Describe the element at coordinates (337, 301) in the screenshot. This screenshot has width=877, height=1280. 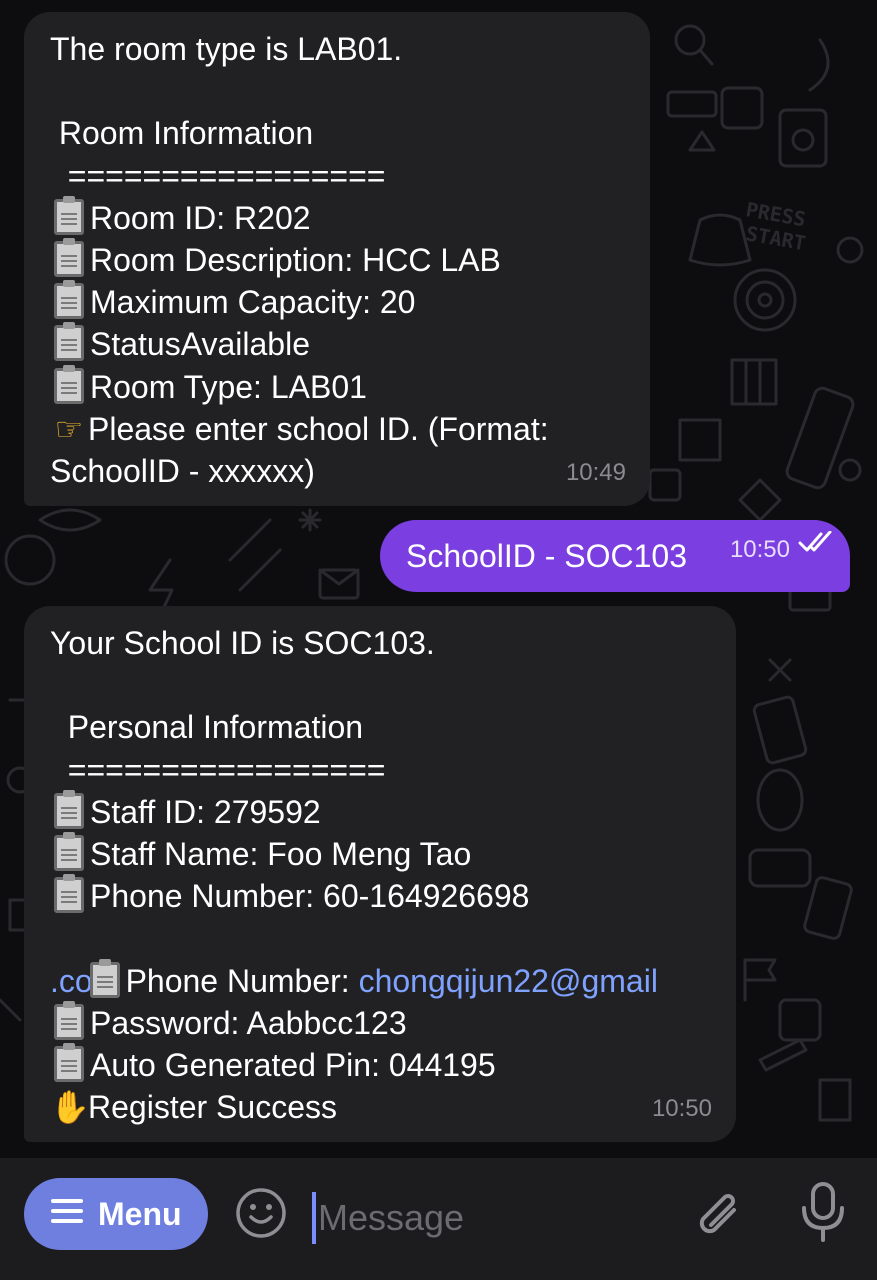
I see `message-line: Maximum Capacity: 20` at that location.